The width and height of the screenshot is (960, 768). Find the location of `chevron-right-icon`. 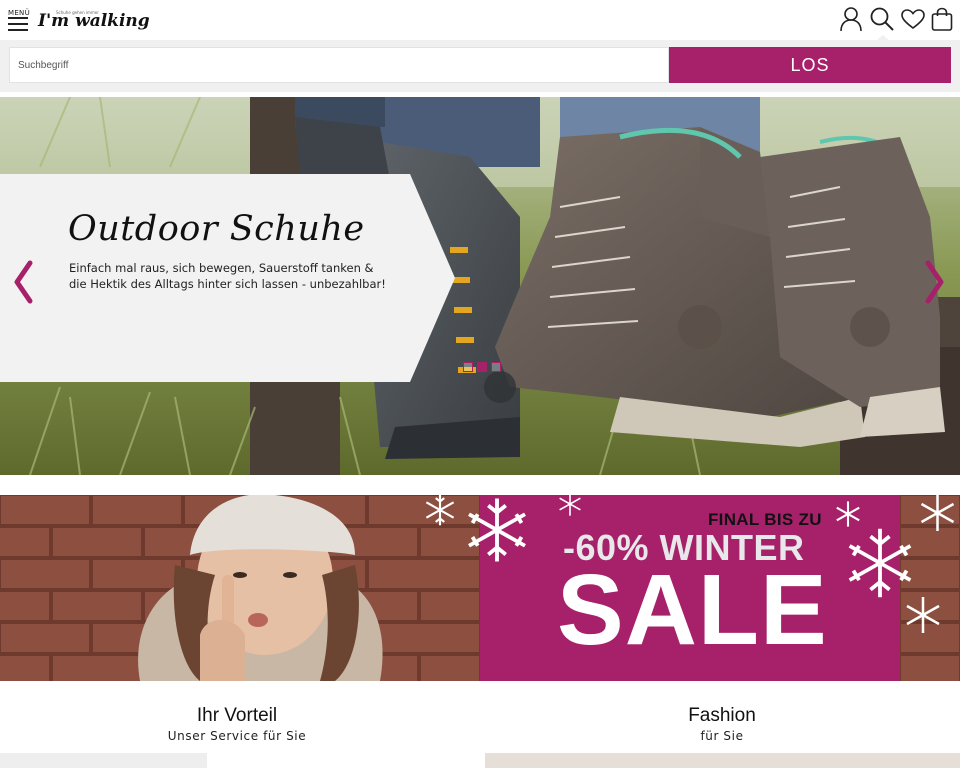

chevron-right-icon is located at coordinates (934, 282).